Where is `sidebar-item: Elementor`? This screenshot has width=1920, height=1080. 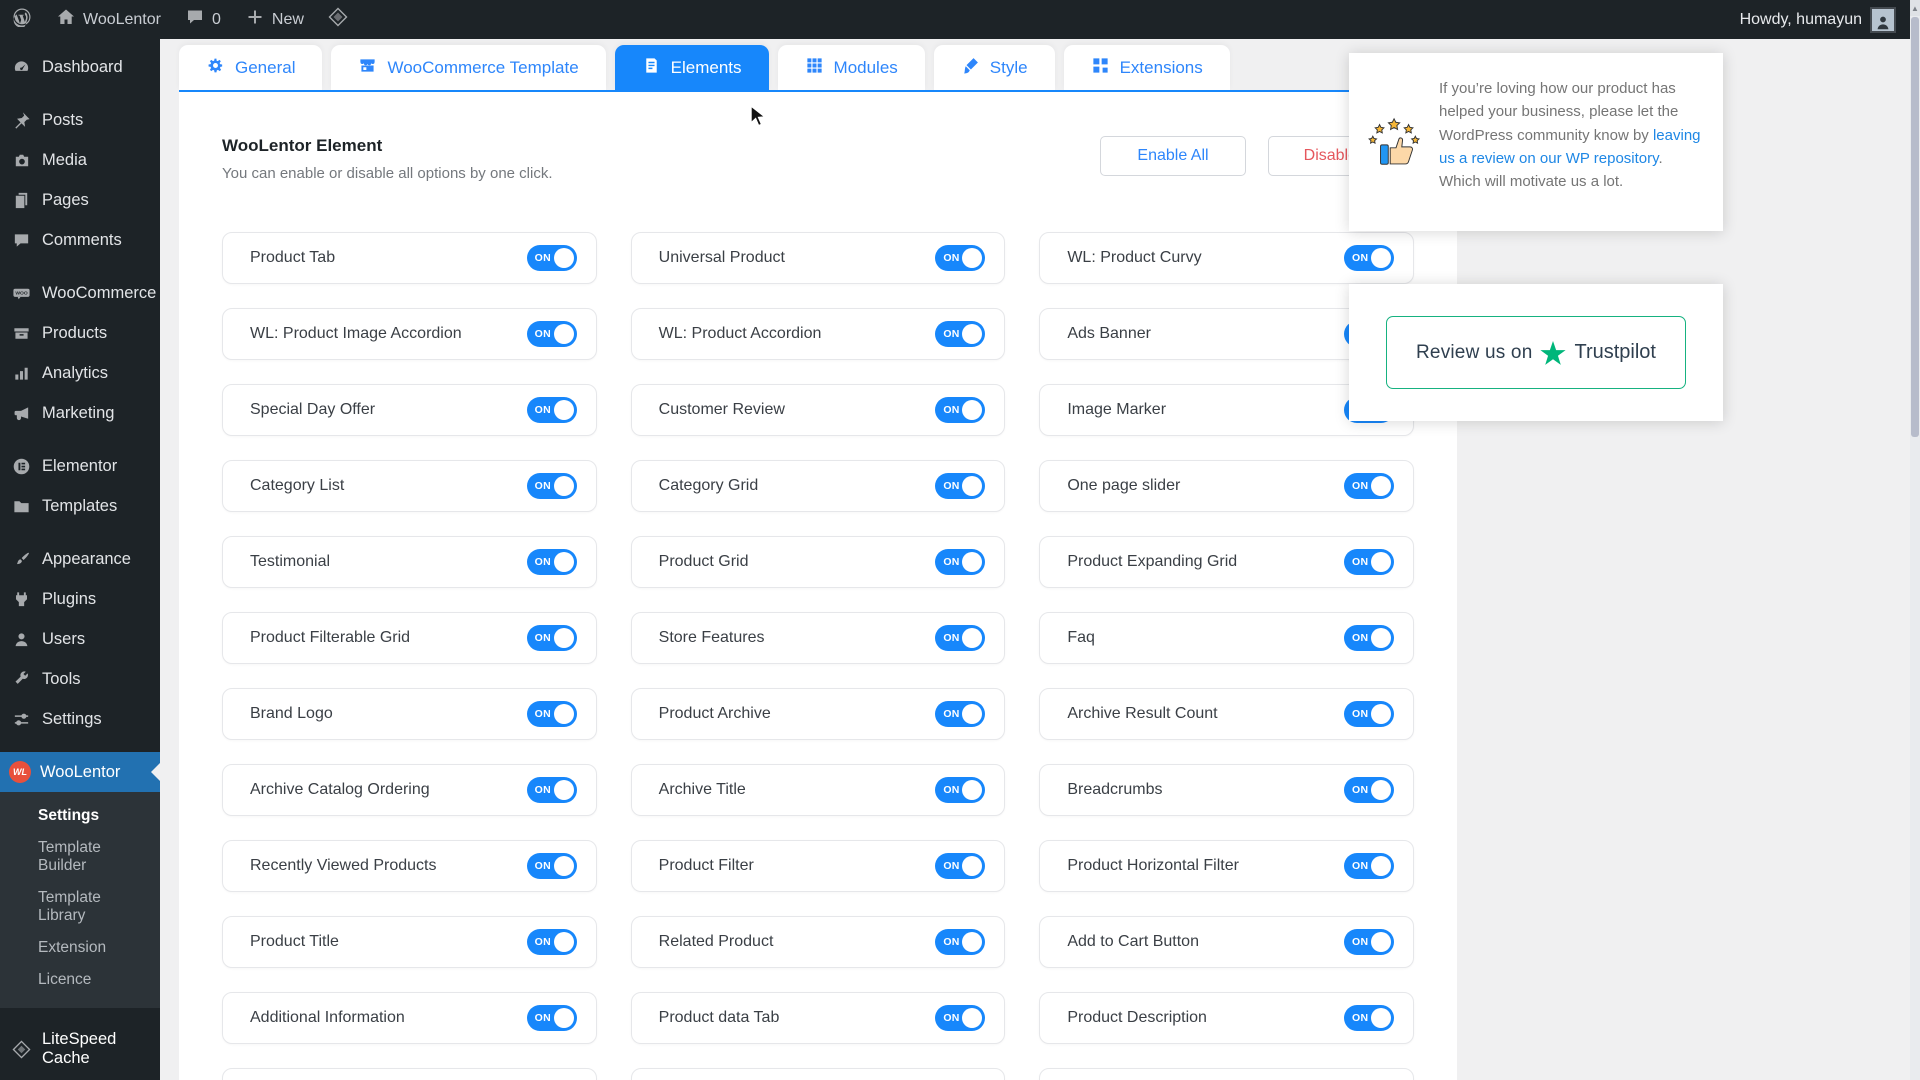 sidebar-item: Elementor is located at coordinates (80, 466).